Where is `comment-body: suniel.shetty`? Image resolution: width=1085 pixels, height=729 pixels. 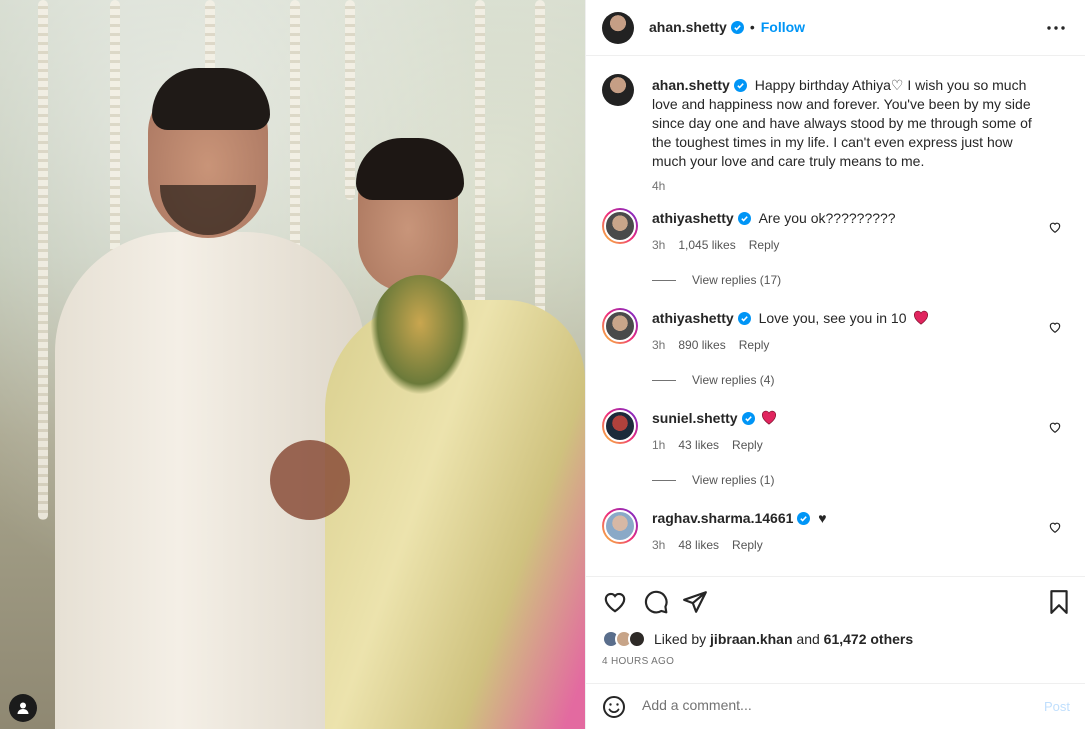
comment-body: suniel.shetty is located at coordinates (832, 418).